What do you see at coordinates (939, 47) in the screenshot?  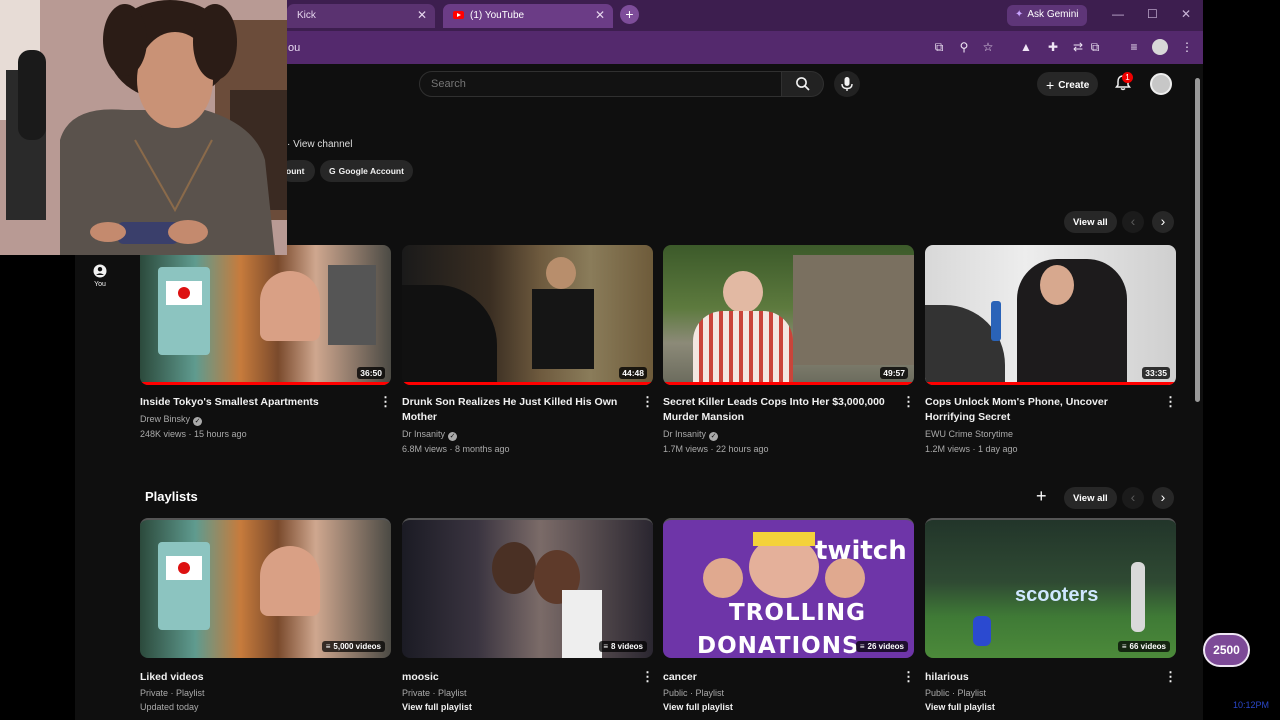 I see `cast-icon: ⧉` at bounding box center [939, 47].